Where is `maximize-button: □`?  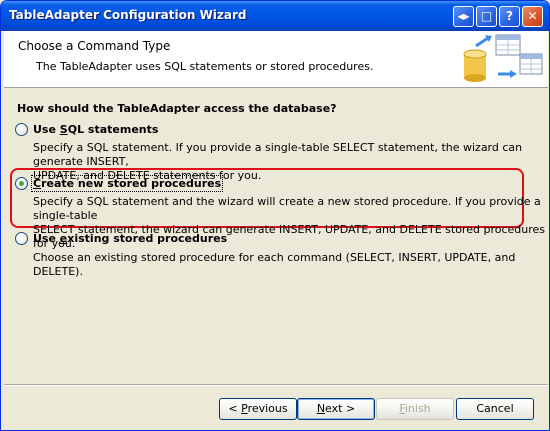
maximize-button: □ is located at coordinates (486, 16).